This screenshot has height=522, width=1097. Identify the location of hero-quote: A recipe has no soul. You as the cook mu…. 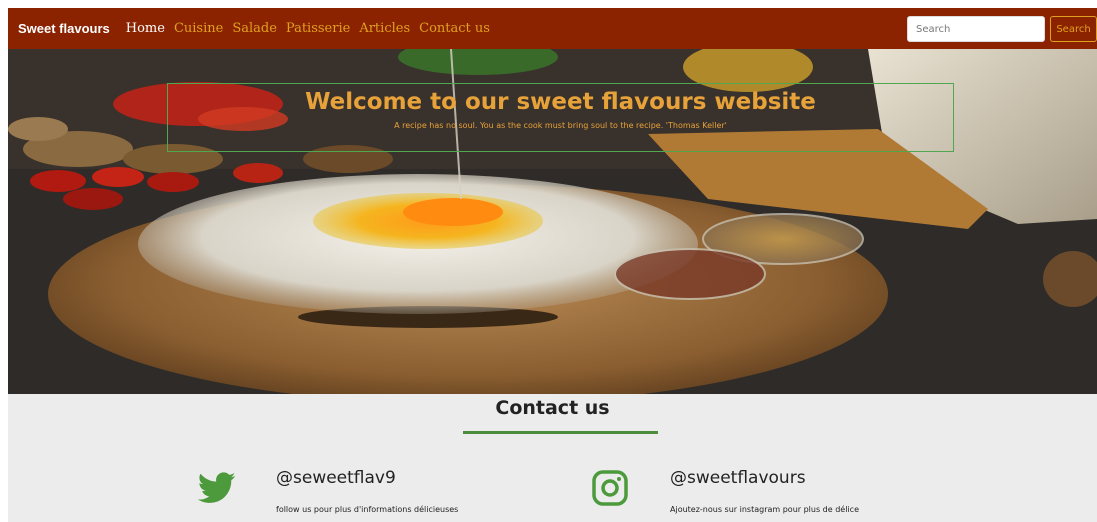
(560, 125).